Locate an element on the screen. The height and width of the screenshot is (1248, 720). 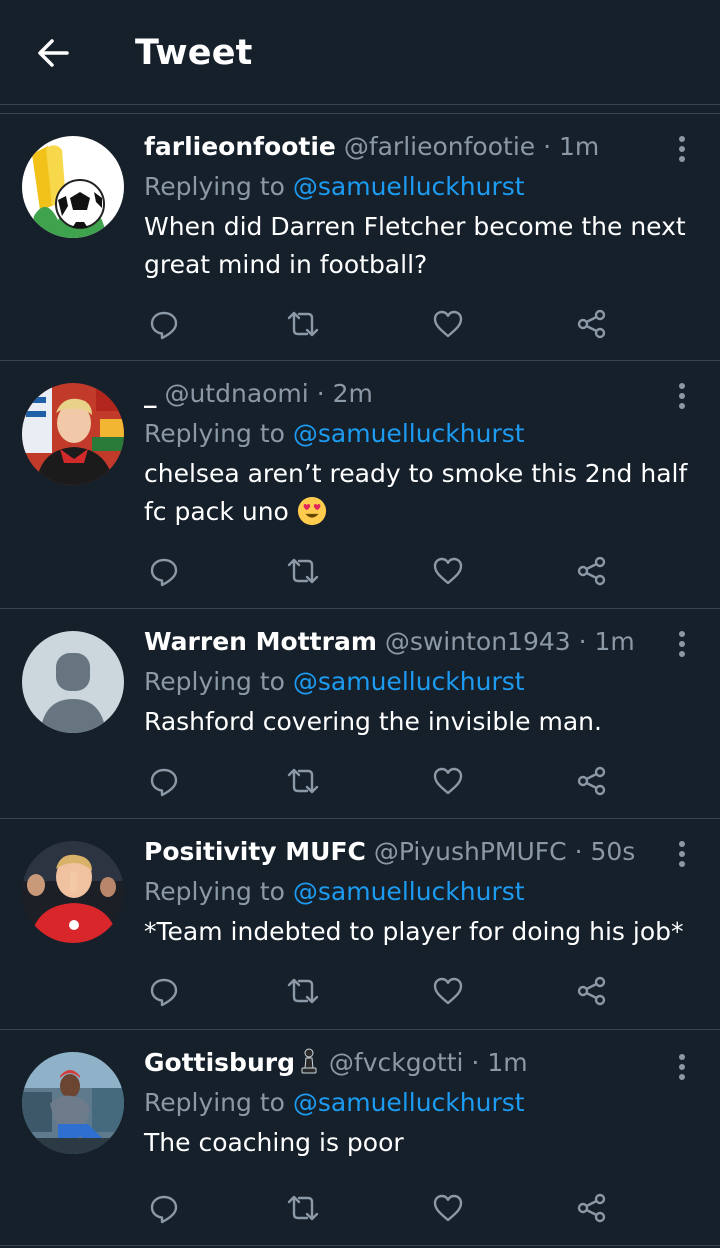
tweet-header: Positivity MUFC @PiyushPMUFC · 50s is located at coordinates (418, 852).